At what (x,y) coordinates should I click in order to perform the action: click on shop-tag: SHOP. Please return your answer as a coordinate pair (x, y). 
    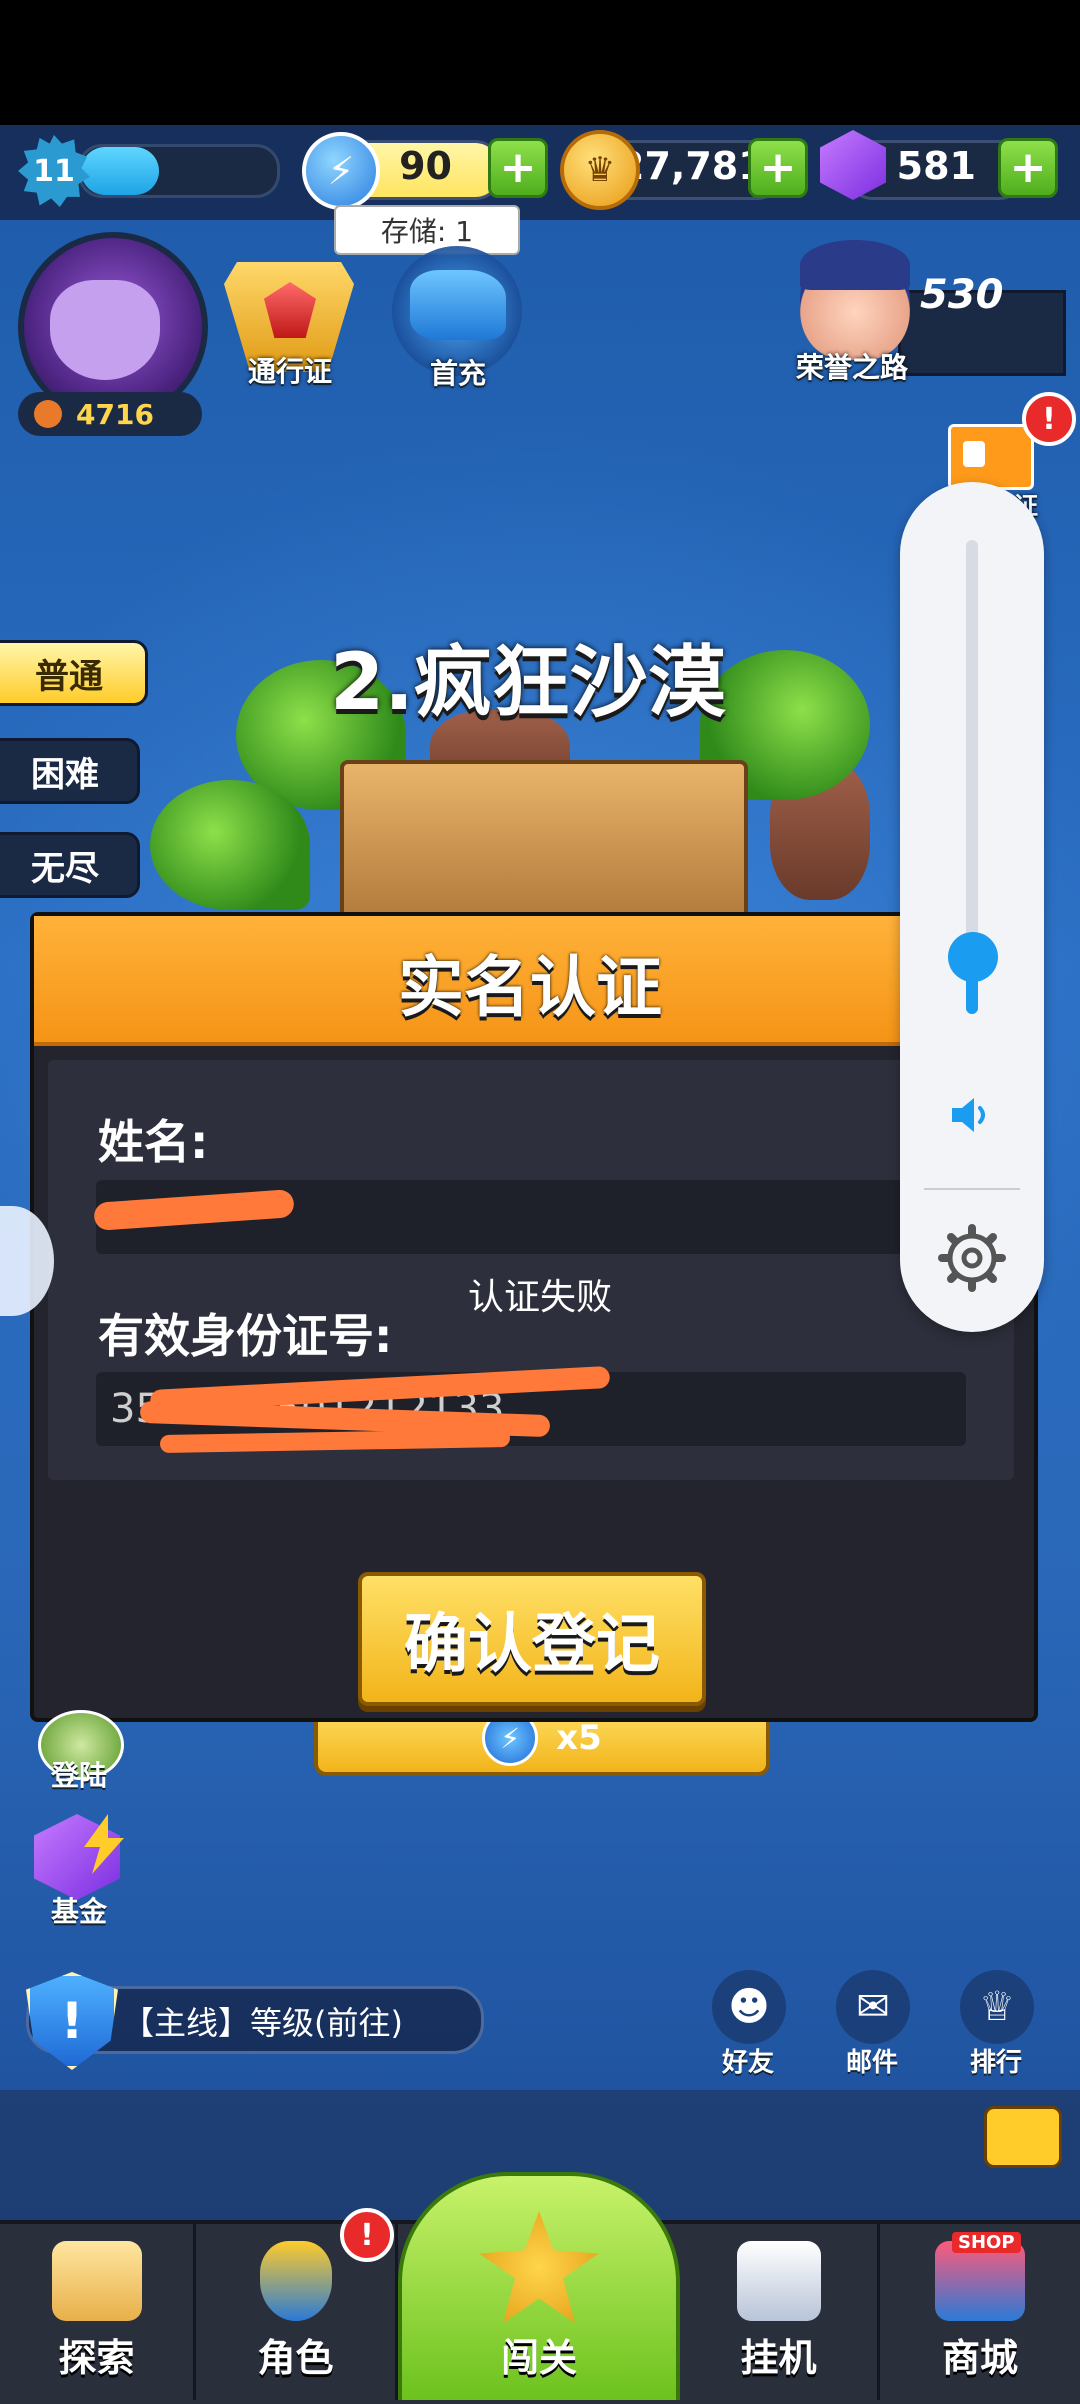
    Looking at the image, I should click on (986, 2242).